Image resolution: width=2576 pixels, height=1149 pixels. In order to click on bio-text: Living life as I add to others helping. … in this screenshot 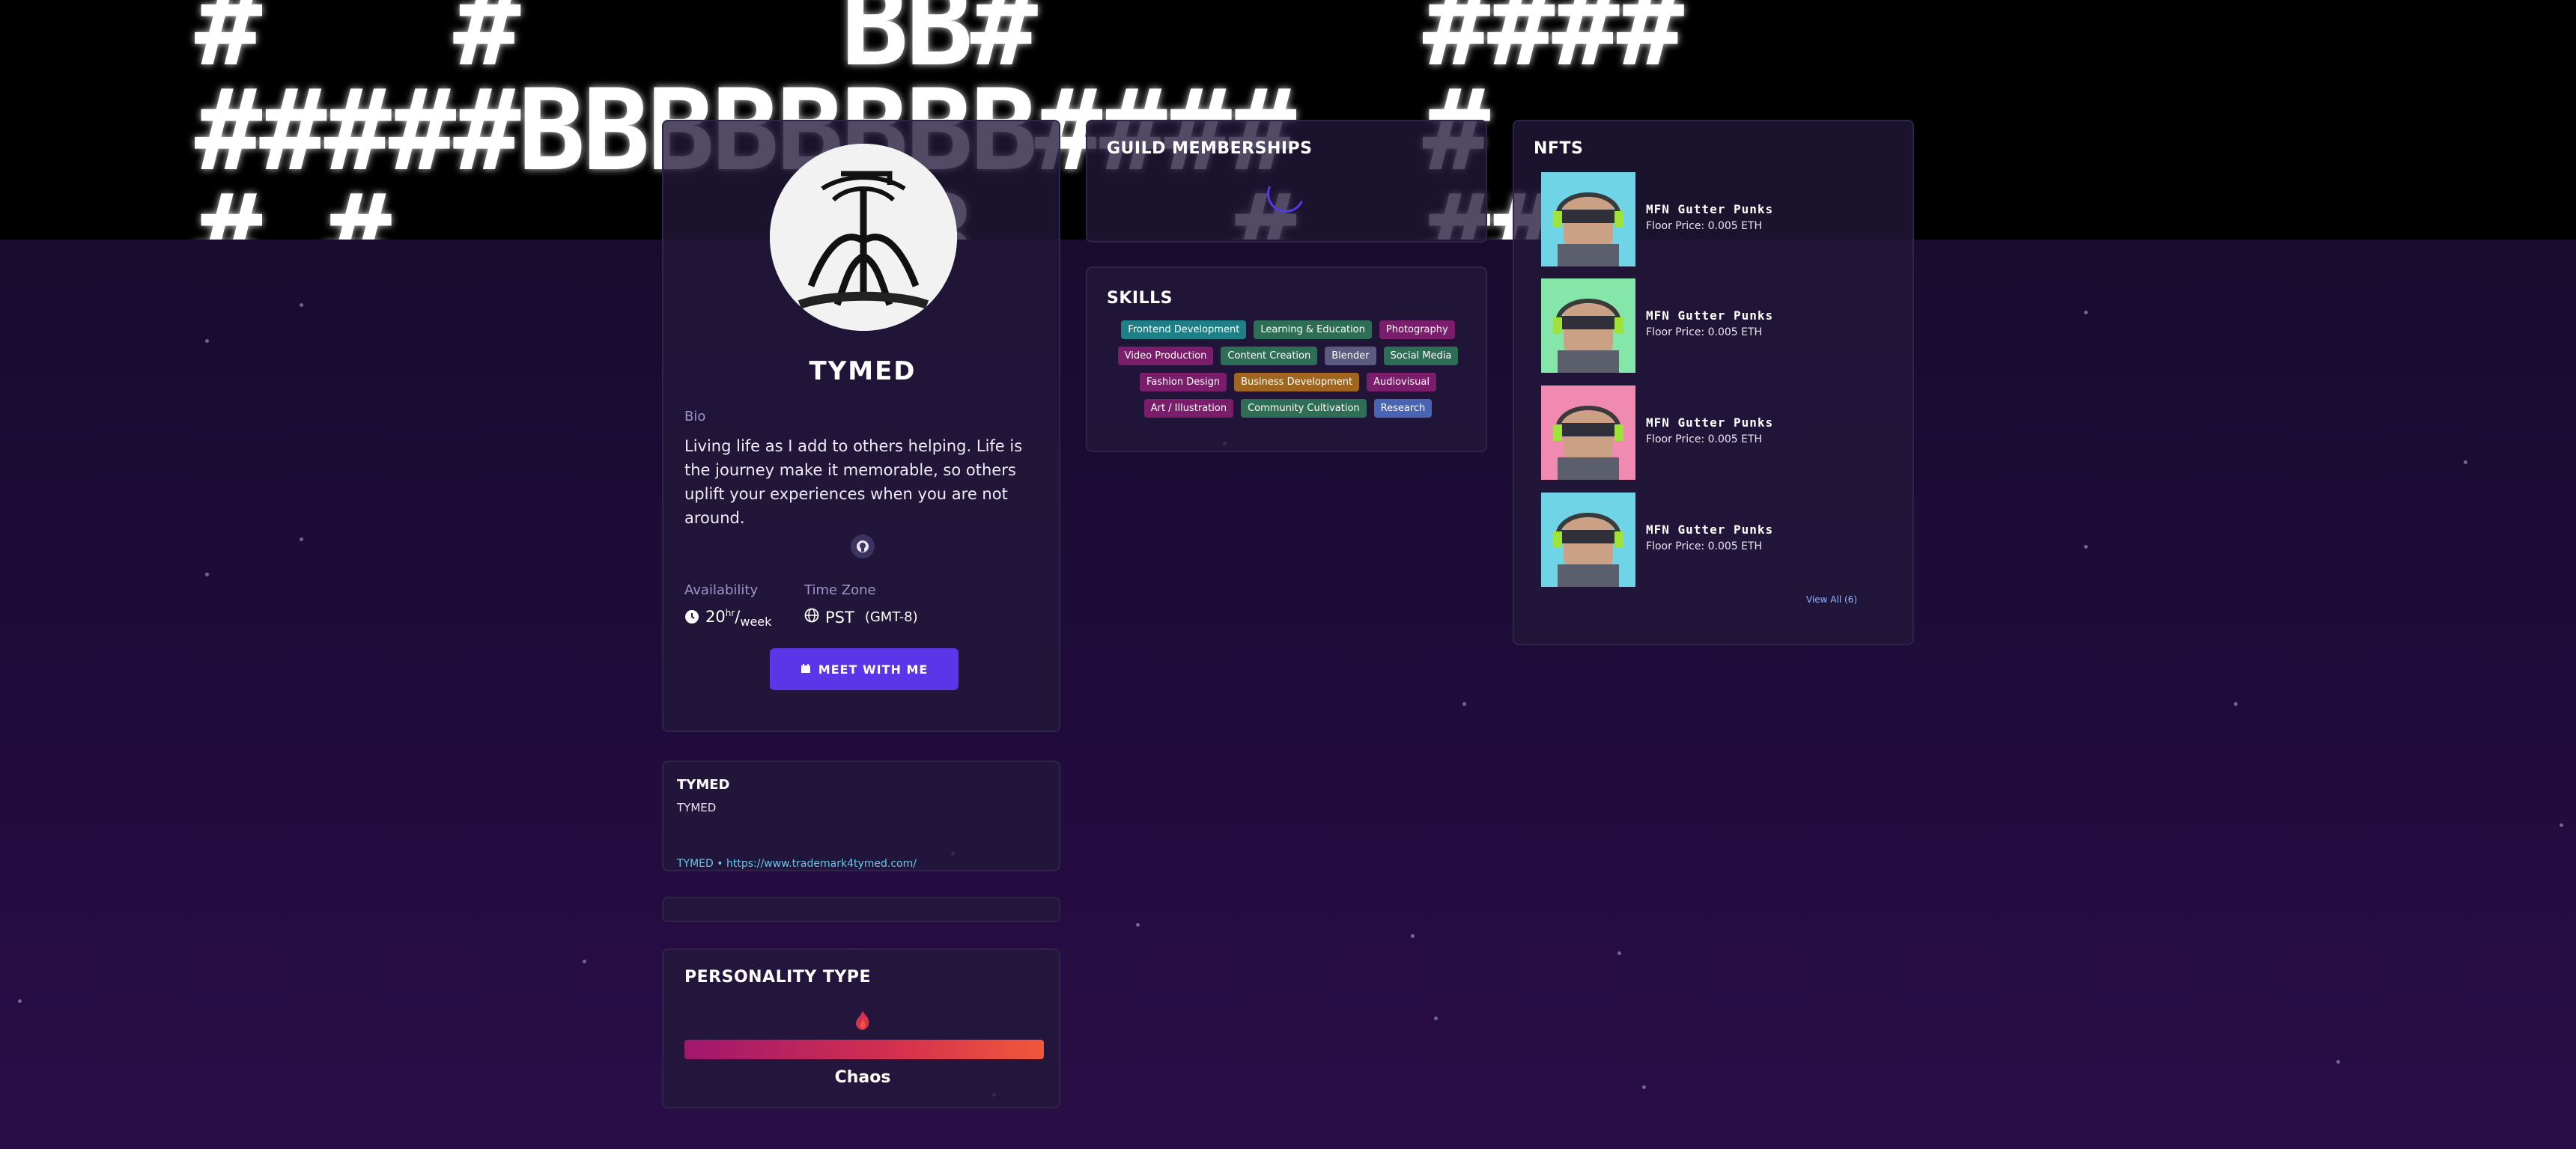, I will do `click(853, 482)`.